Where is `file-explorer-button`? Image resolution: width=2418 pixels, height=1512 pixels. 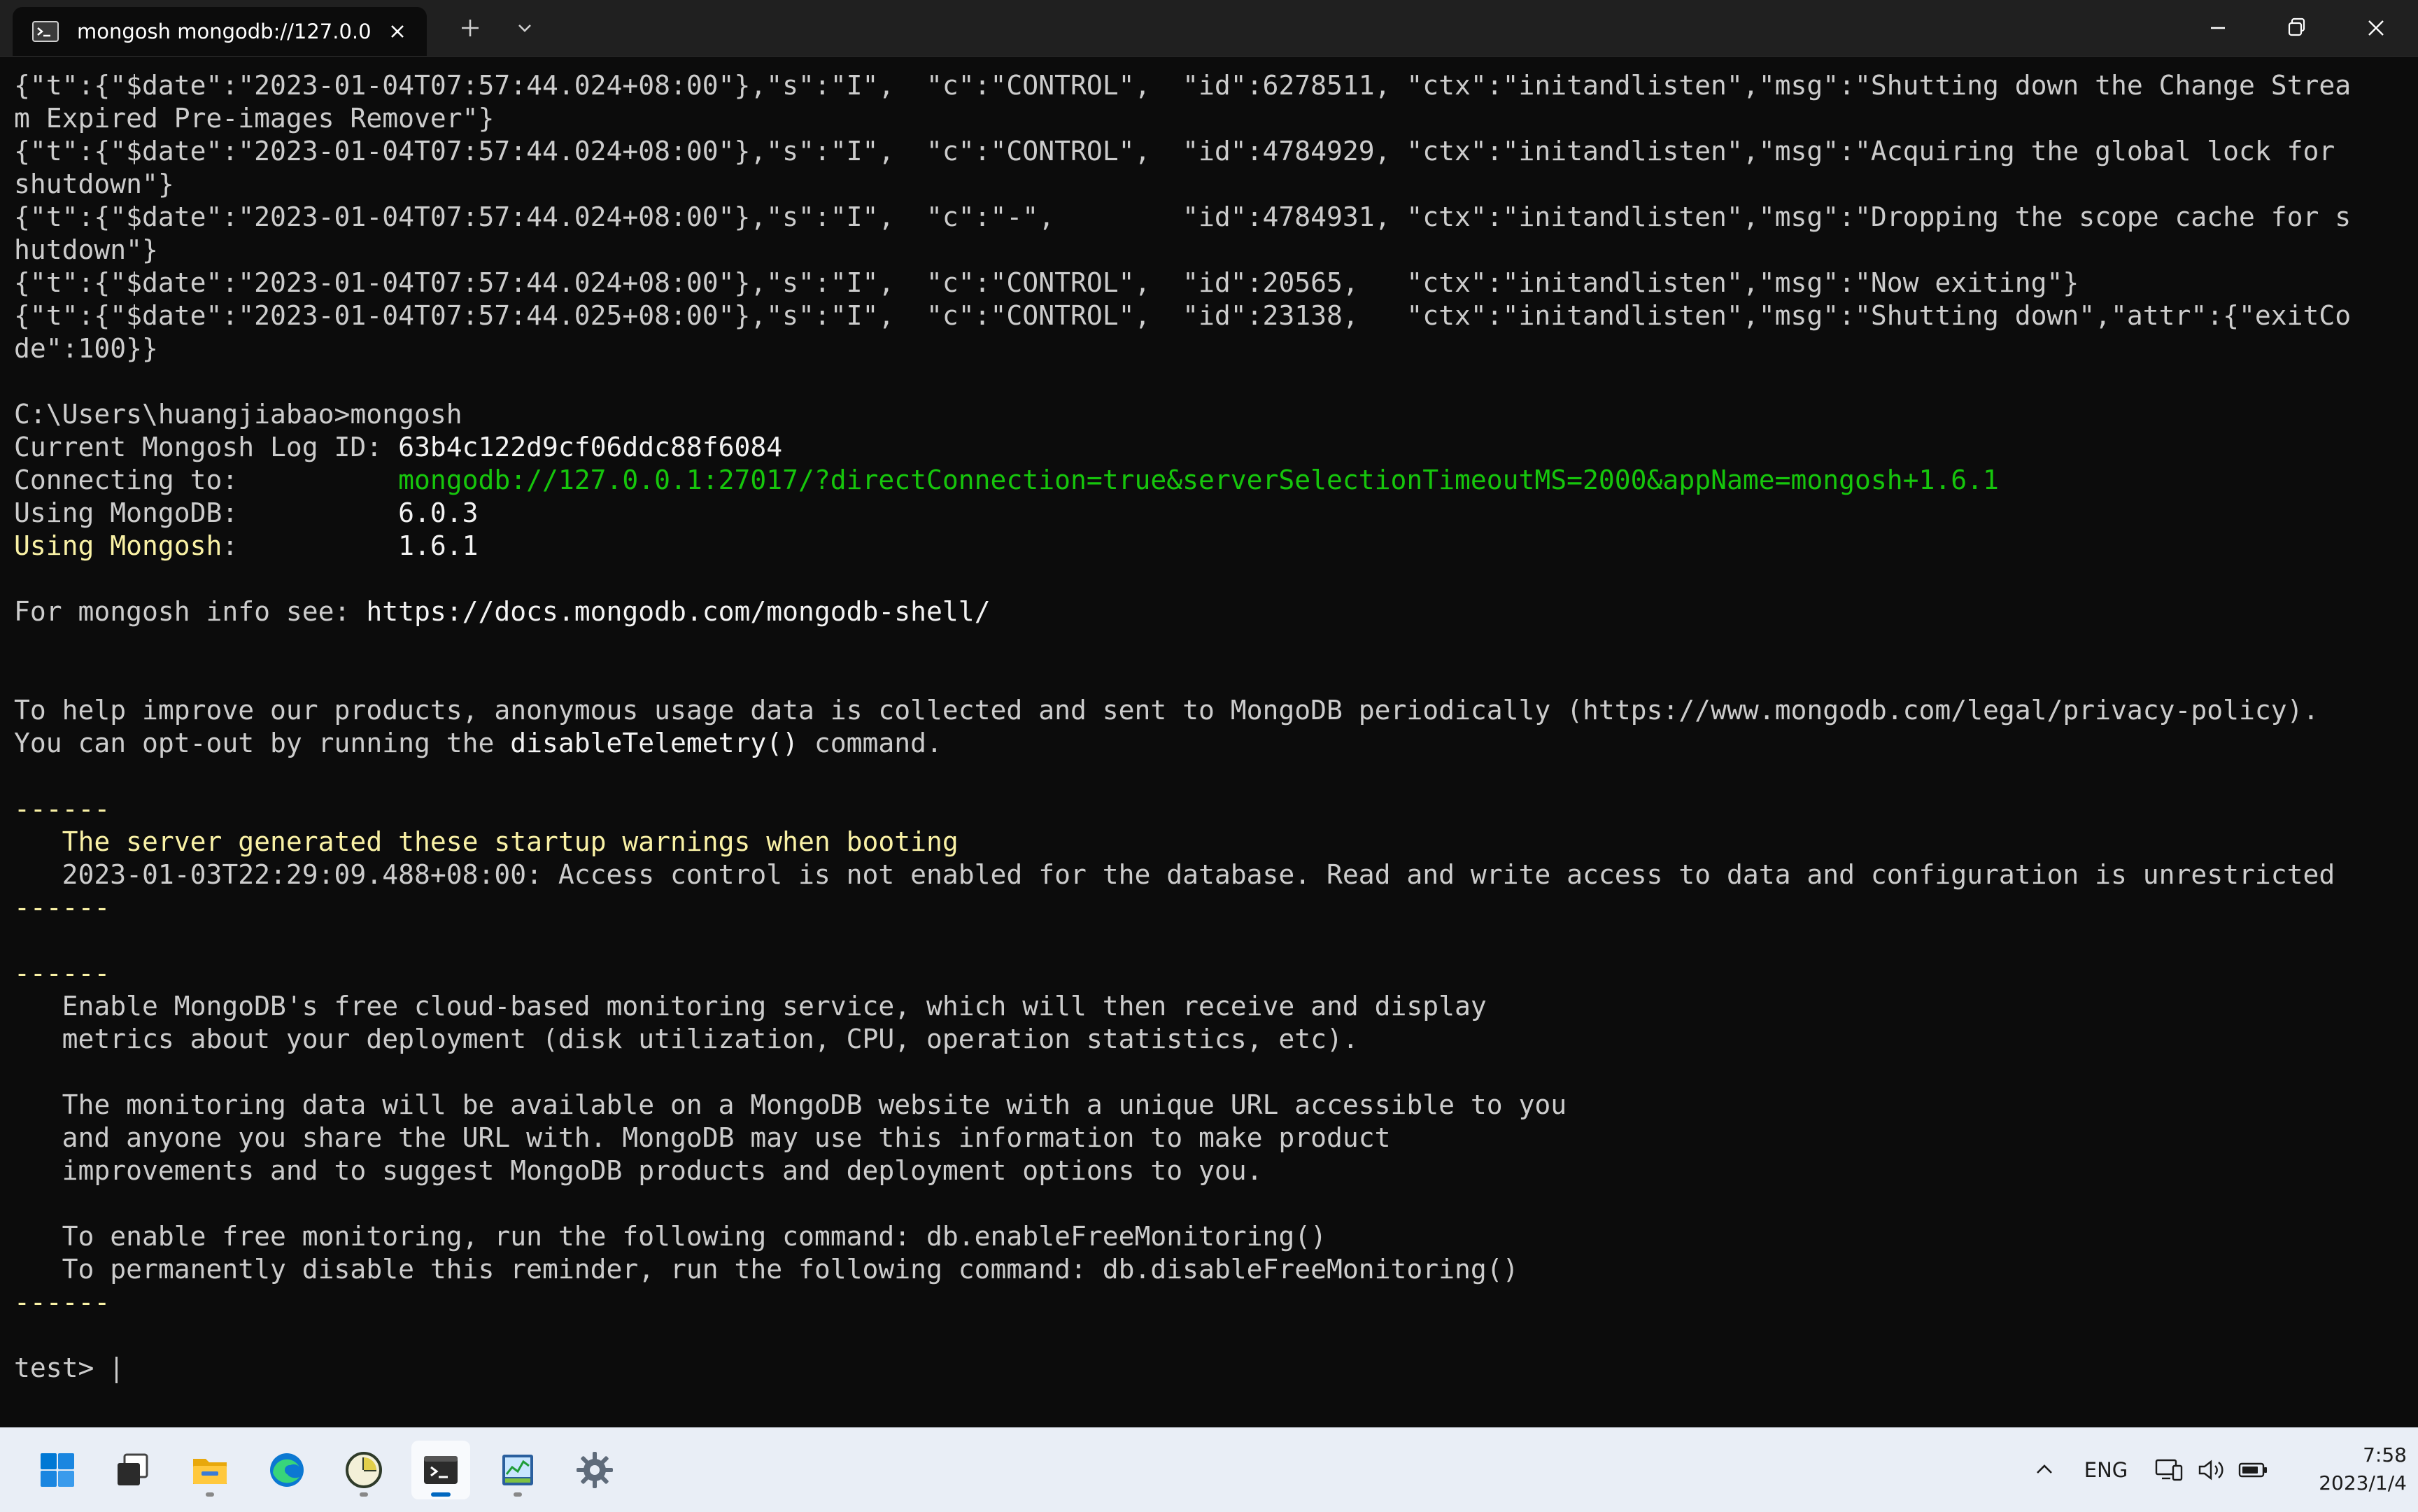
file-explorer-button is located at coordinates (210, 1470).